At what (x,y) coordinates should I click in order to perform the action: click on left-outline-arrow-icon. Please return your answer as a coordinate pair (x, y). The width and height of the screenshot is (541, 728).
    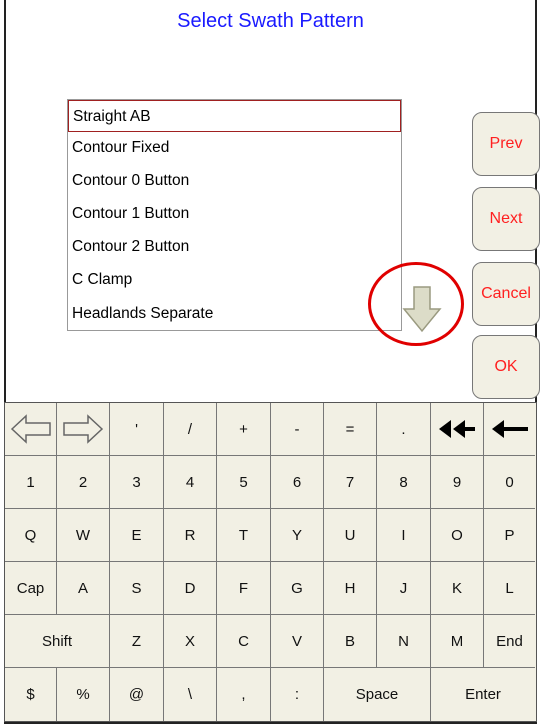
    Looking at the image, I should click on (31, 429).